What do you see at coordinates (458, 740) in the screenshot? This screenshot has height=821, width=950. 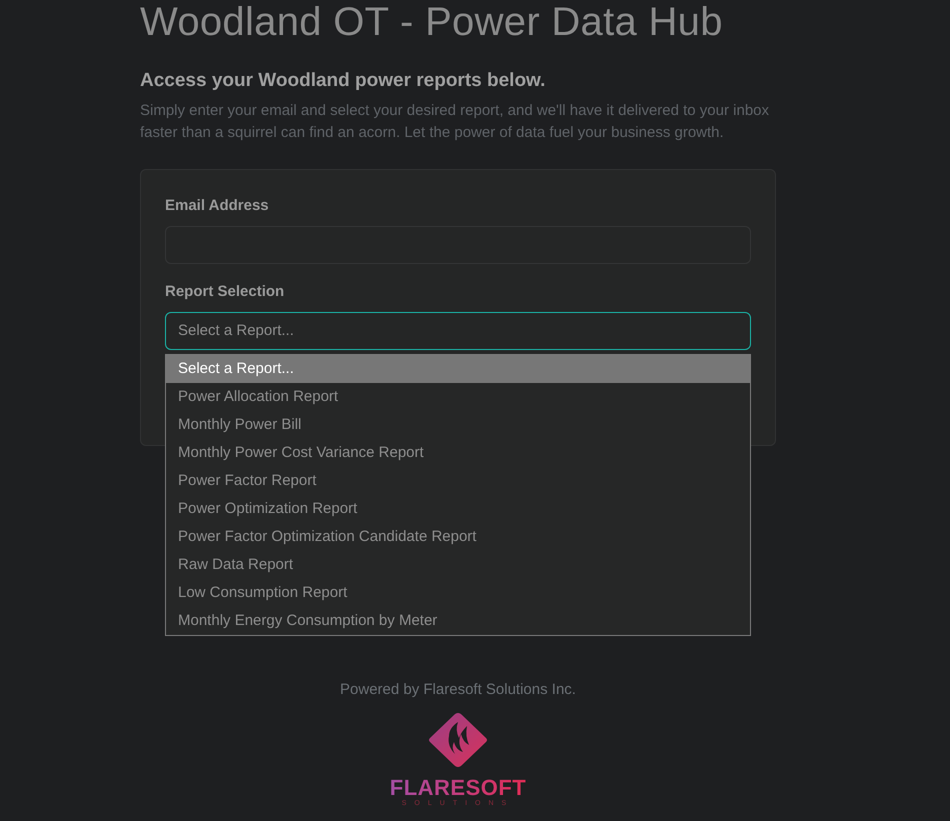 I see `flame-diamond-logo-icon` at bounding box center [458, 740].